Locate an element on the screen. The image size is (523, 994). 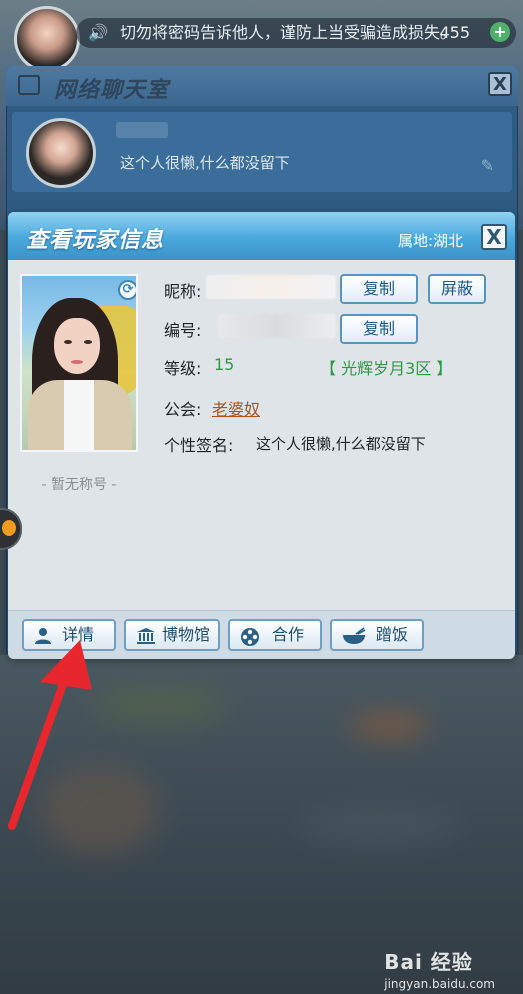
chat-room-header: 网络聊天室 X is located at coordinates (262, 86).